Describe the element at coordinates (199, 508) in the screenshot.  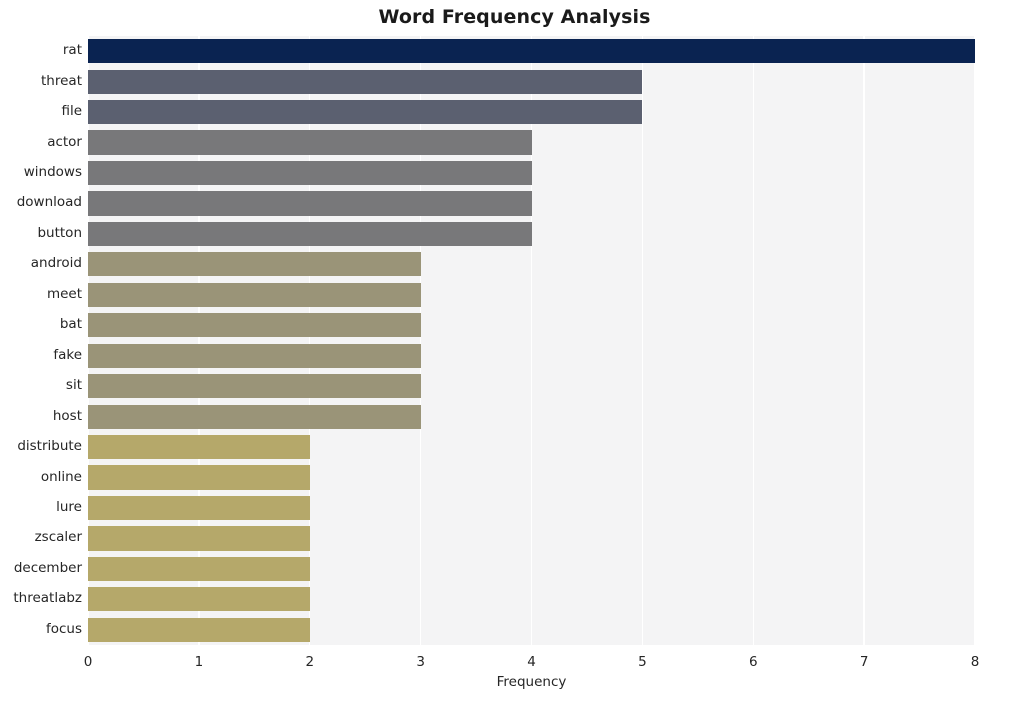
I see `bar-lure` at that location.